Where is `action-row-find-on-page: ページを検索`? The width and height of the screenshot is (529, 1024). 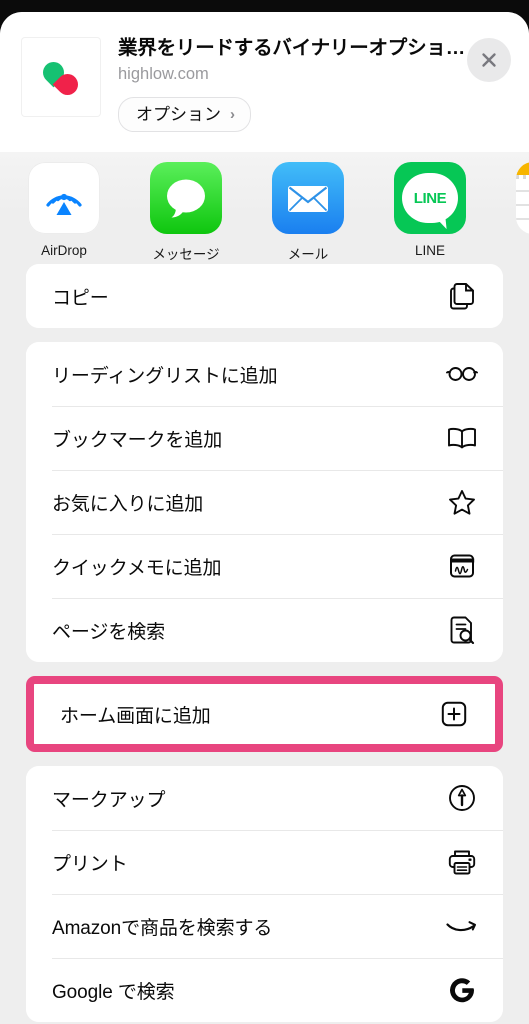
action-row-find-on-page: ページを検索 is located at coordinates (264, 630).